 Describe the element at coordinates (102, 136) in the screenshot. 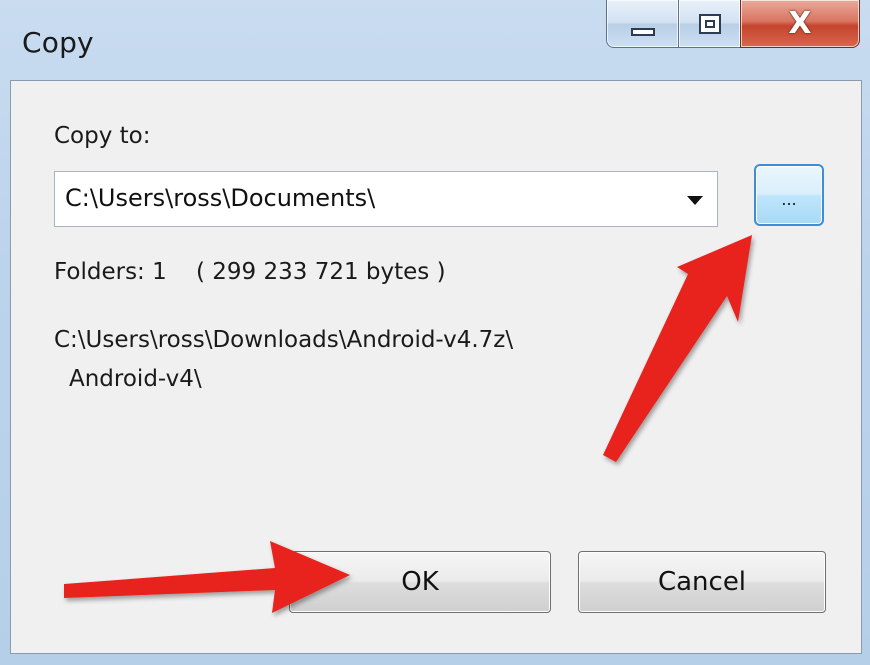

I see `copy-to-label: Copy to:` at that location.